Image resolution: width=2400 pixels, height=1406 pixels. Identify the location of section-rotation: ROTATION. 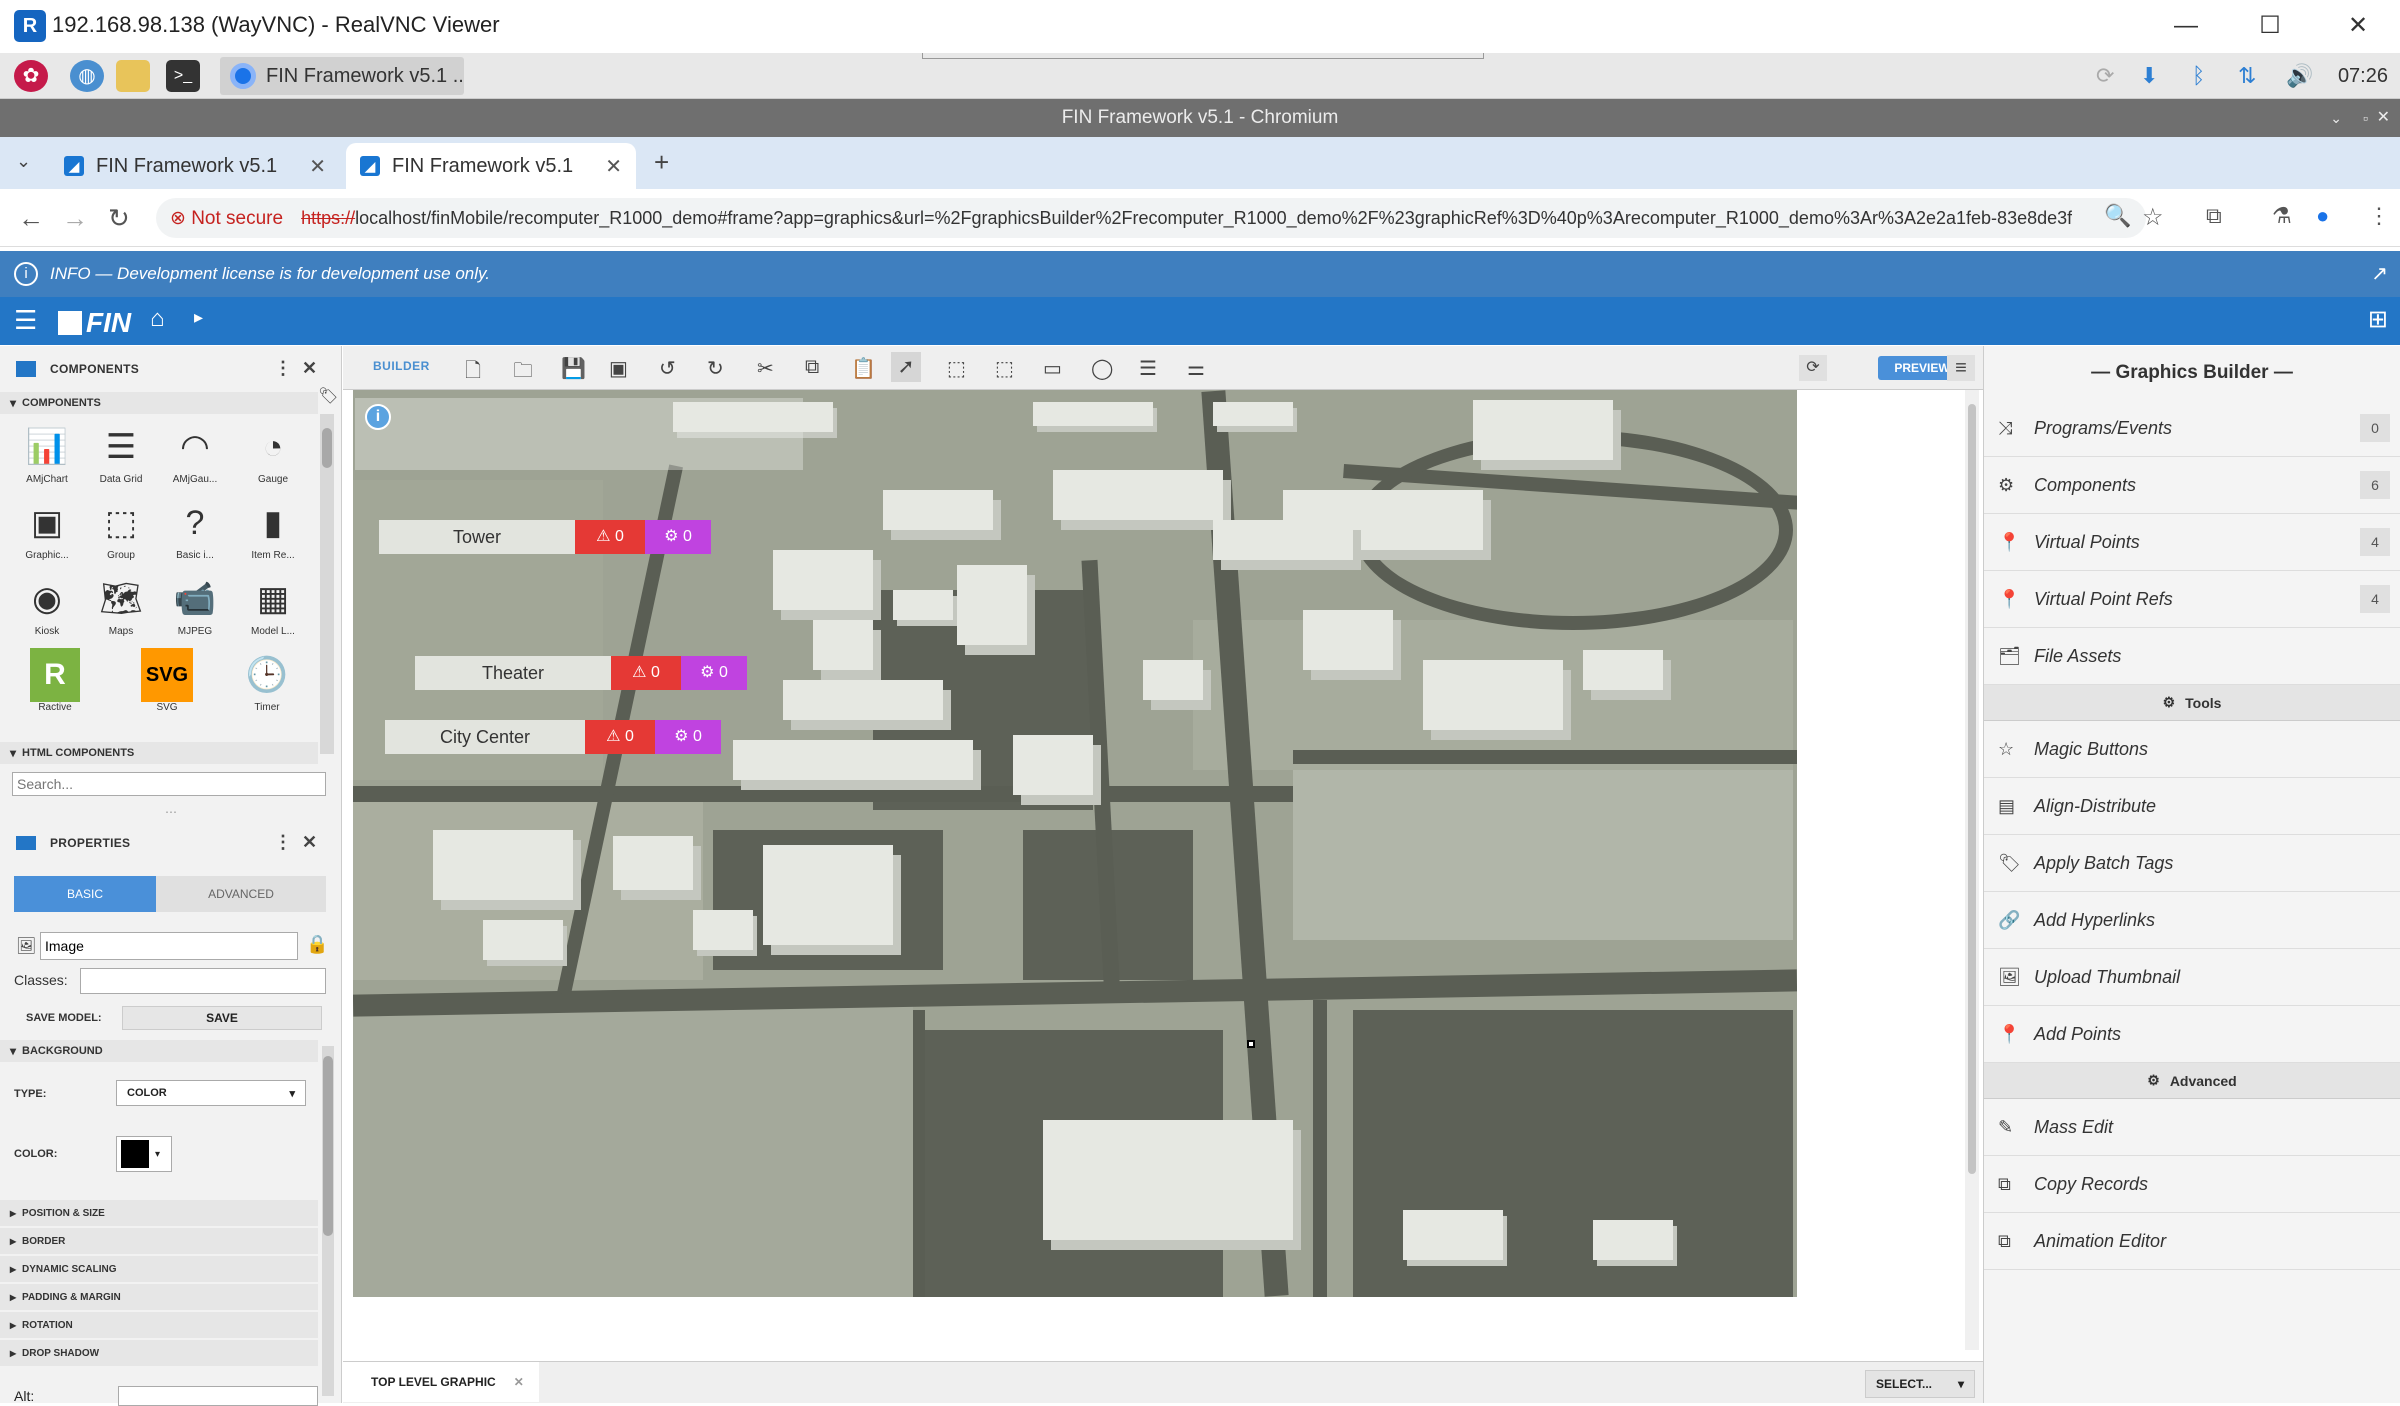
(159, 1325).